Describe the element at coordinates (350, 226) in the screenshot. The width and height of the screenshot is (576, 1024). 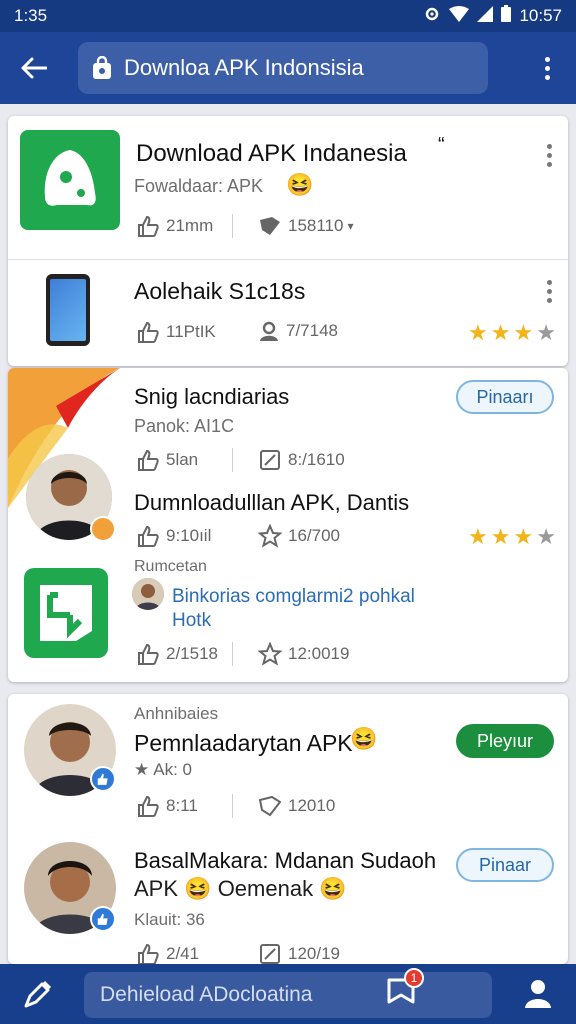
I see `reviews-caret-icon: ▾` at that location.